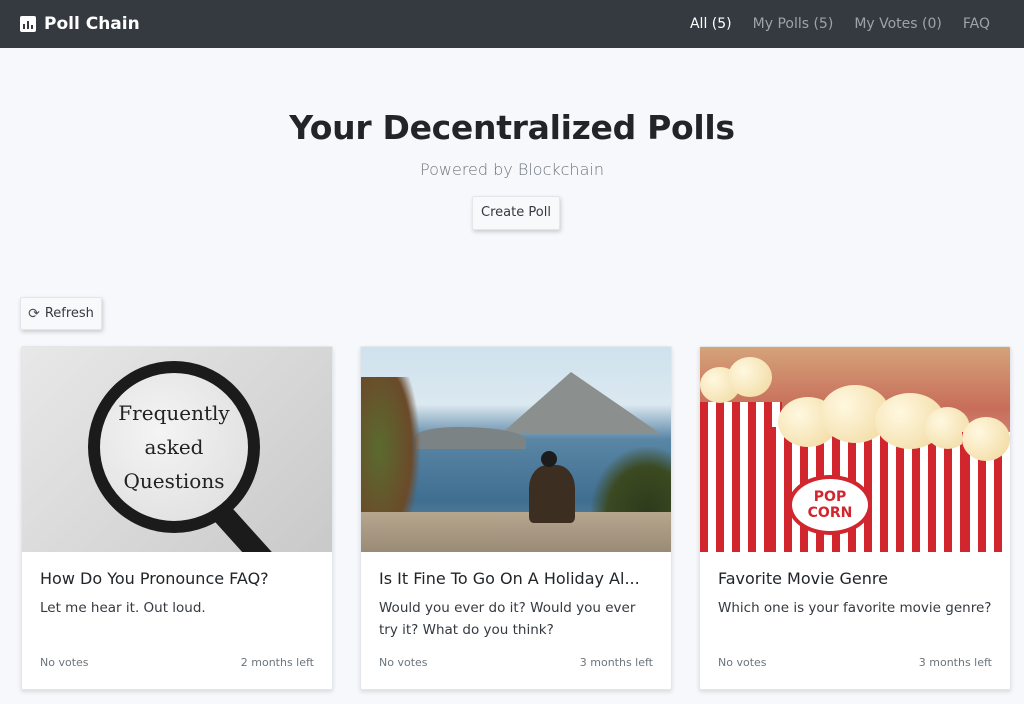  Describe the element at coordinates (855, 449) in the screenshot. I see `poll-image-popcorn: POP CORN` at that location.